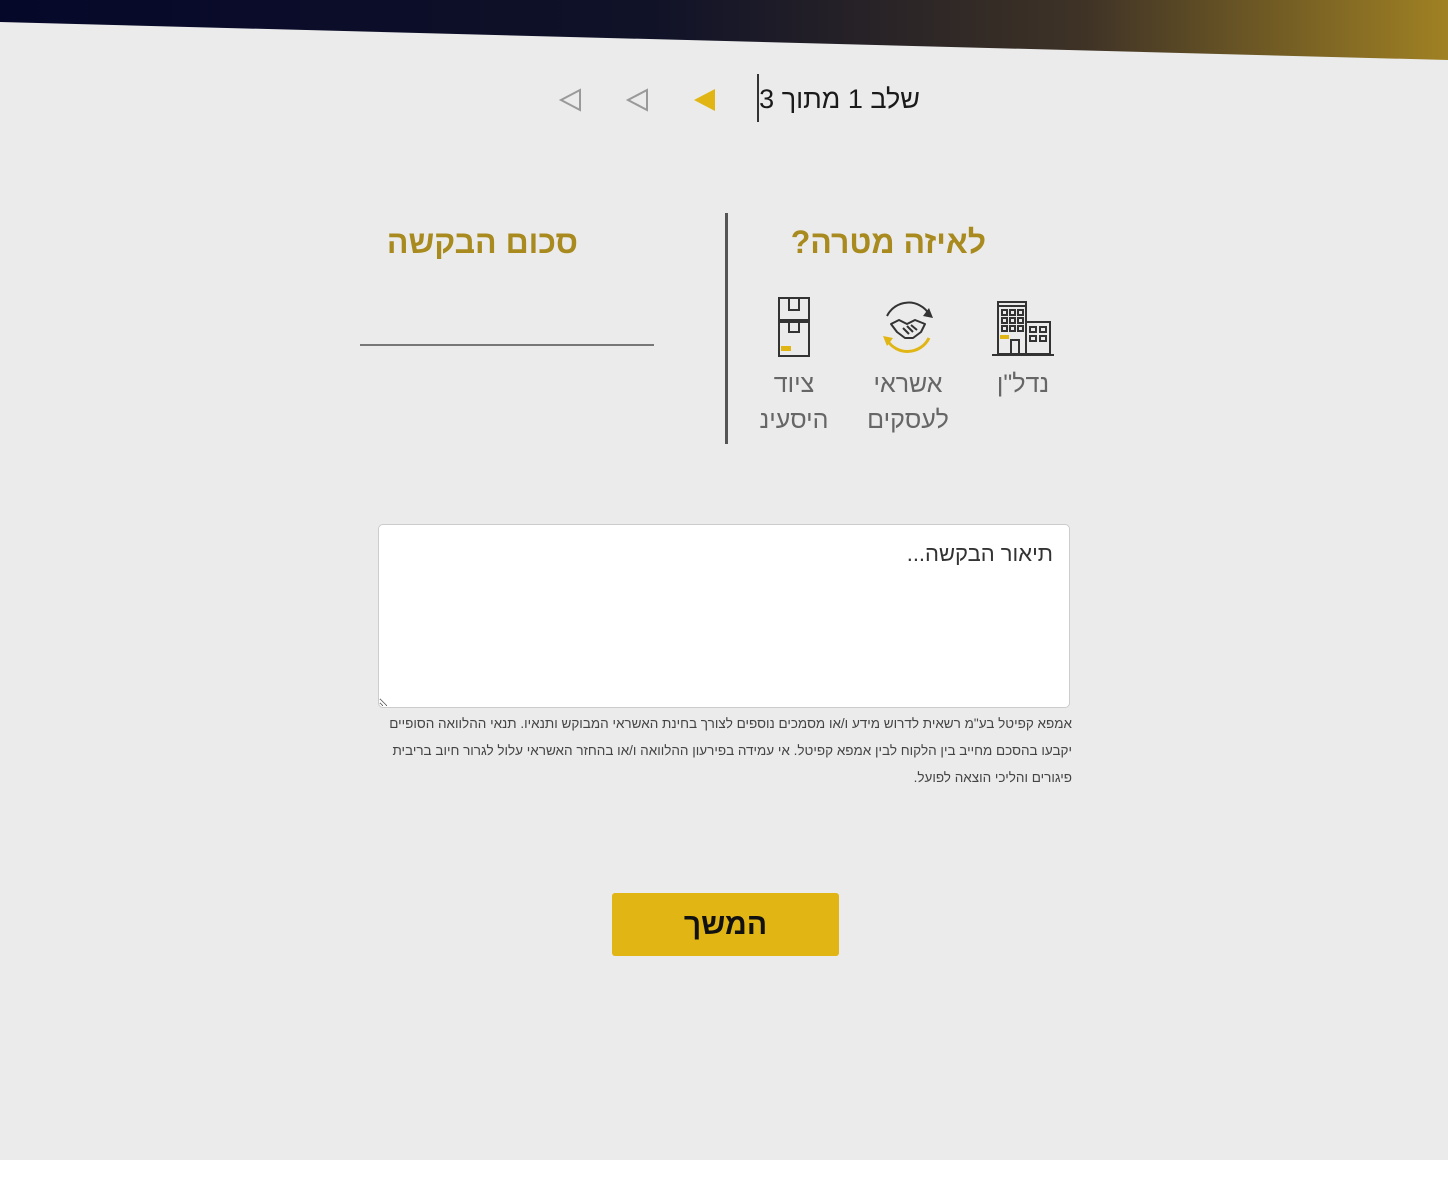 The width and height of the screenshot is (1448, 1191). Describe the element at coordinates (725, 924) in the screenshot. I see `continue-button: המשך` at that location.